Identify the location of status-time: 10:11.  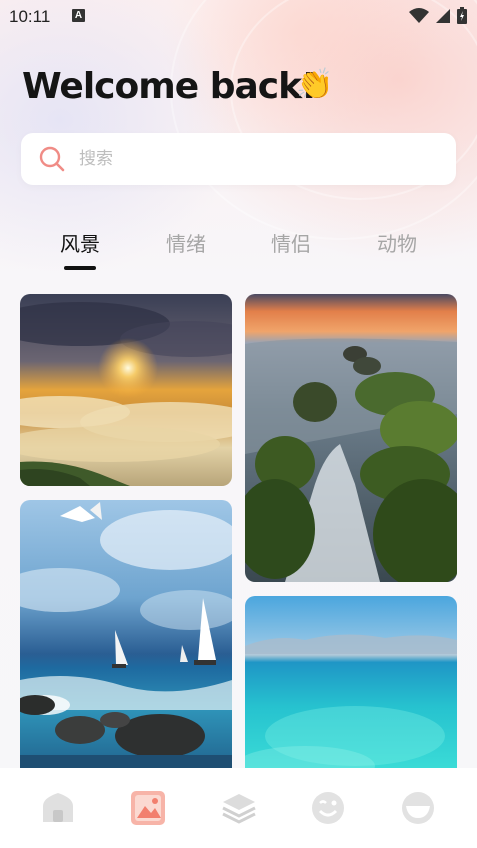
(30, 16).